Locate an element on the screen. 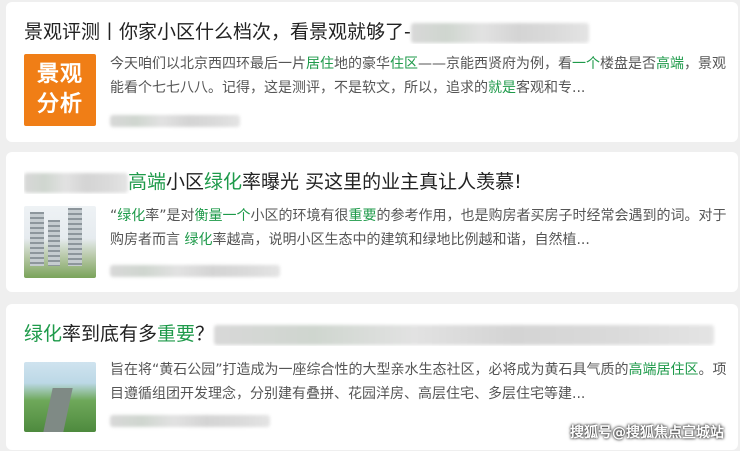 This screenshot has height=451, width=740. title-text: 小区 is located at coordinates (185, 182).